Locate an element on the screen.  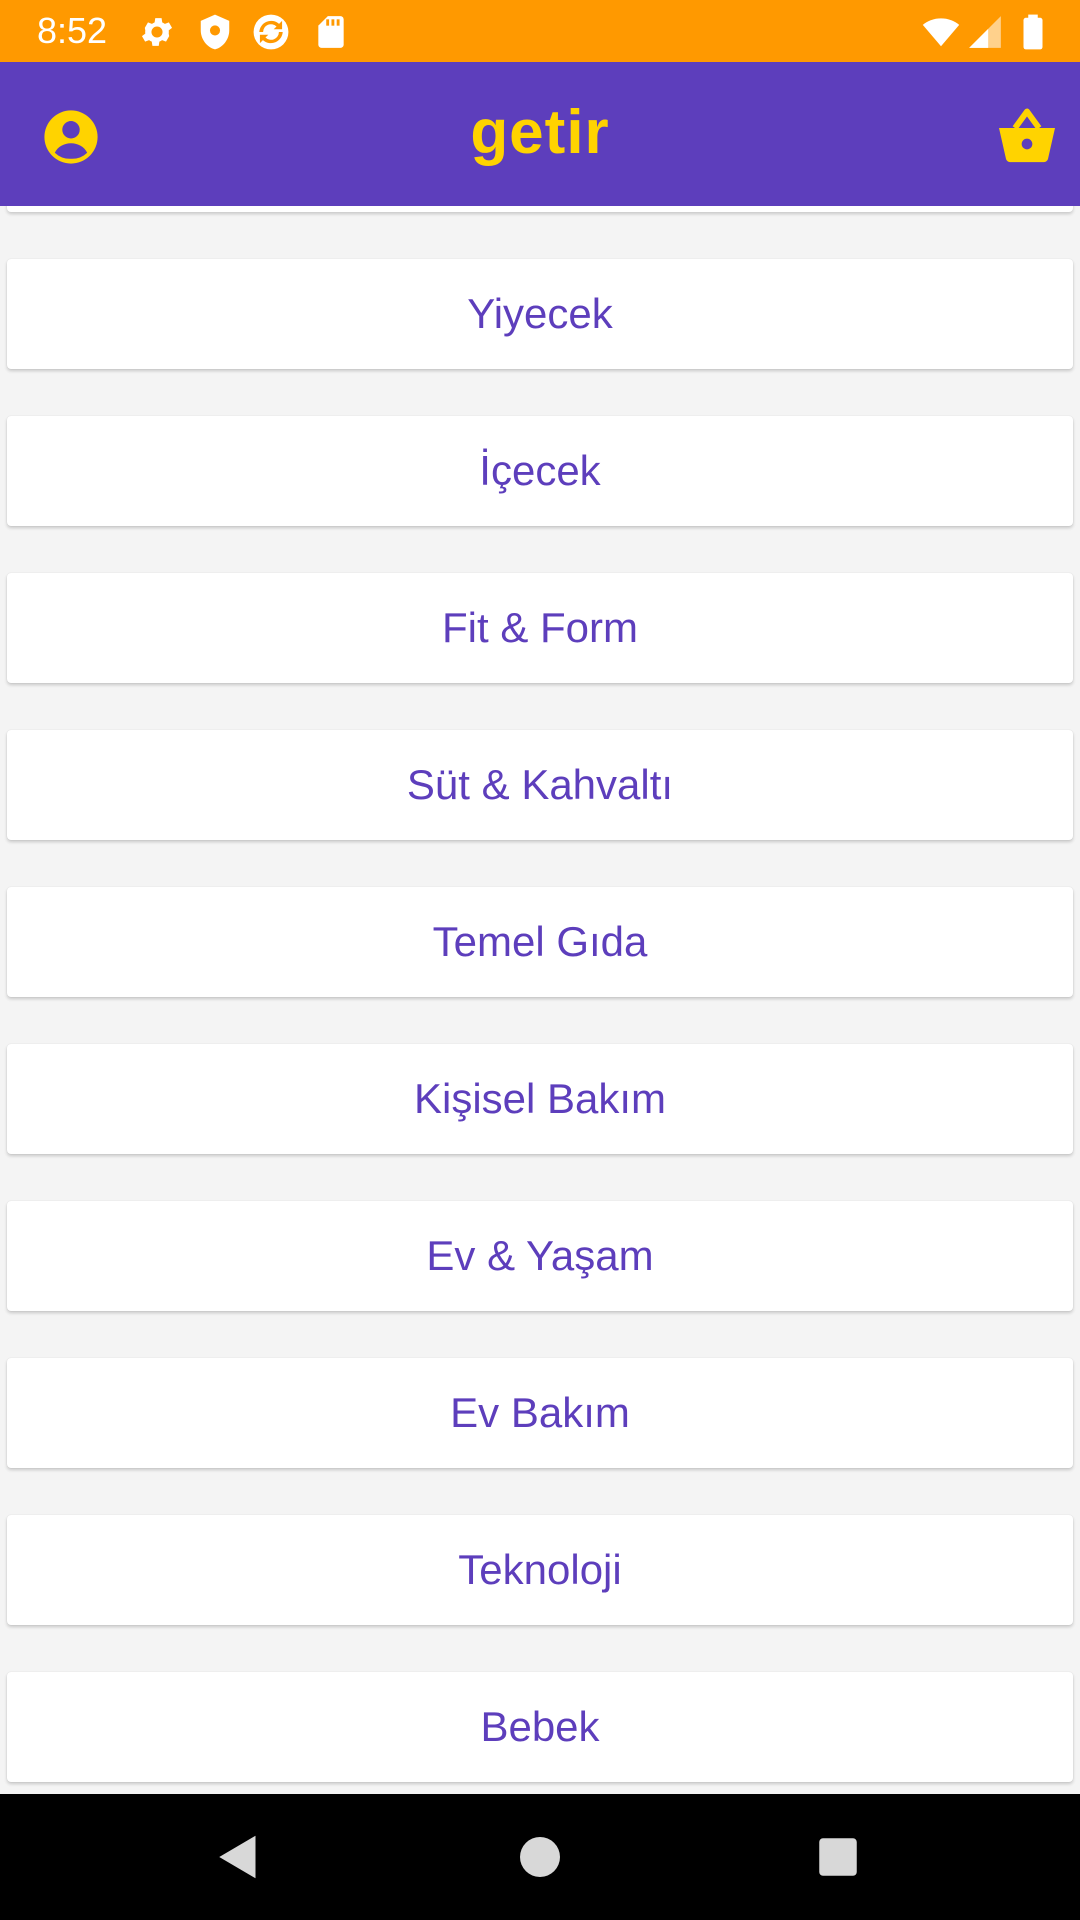
navigation-bar is located at coordinates (540, 1857).